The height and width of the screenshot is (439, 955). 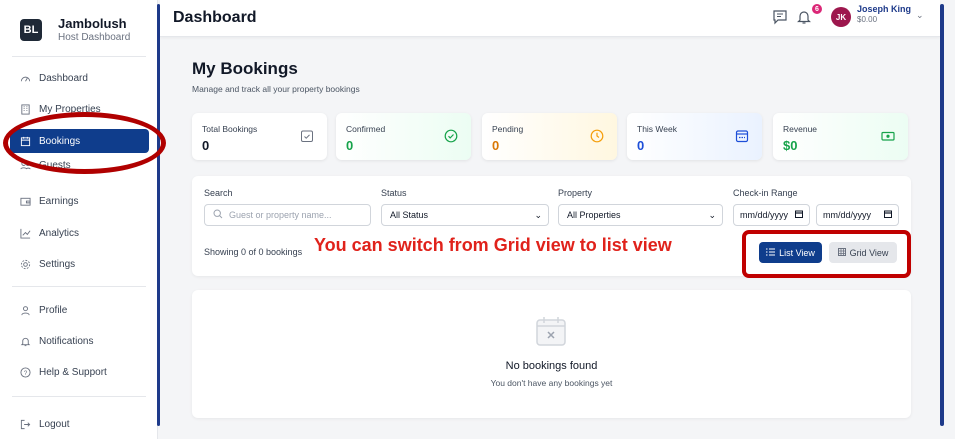 I want to click on money-icon, so click(x=888, y=136).